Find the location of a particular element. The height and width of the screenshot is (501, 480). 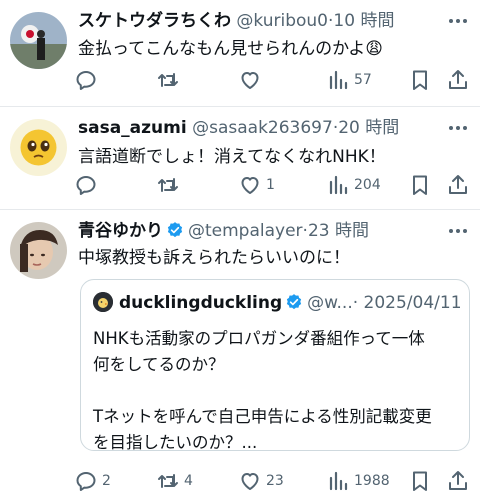

like-count: 1 is located at coordinates (270, 185).